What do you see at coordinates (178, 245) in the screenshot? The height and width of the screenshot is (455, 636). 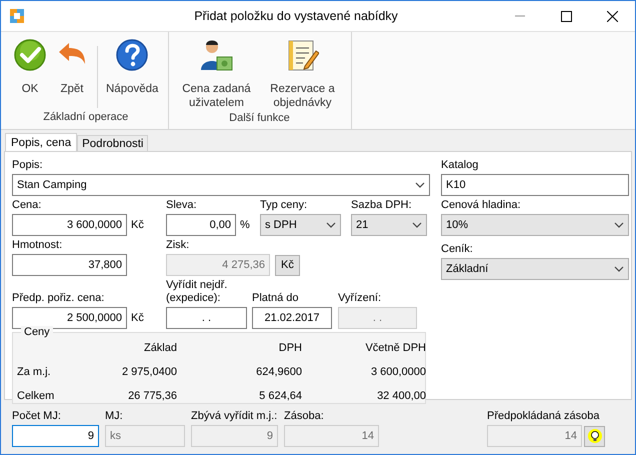 I see `field-label: Zisk:` at bounding box center [178, 245].